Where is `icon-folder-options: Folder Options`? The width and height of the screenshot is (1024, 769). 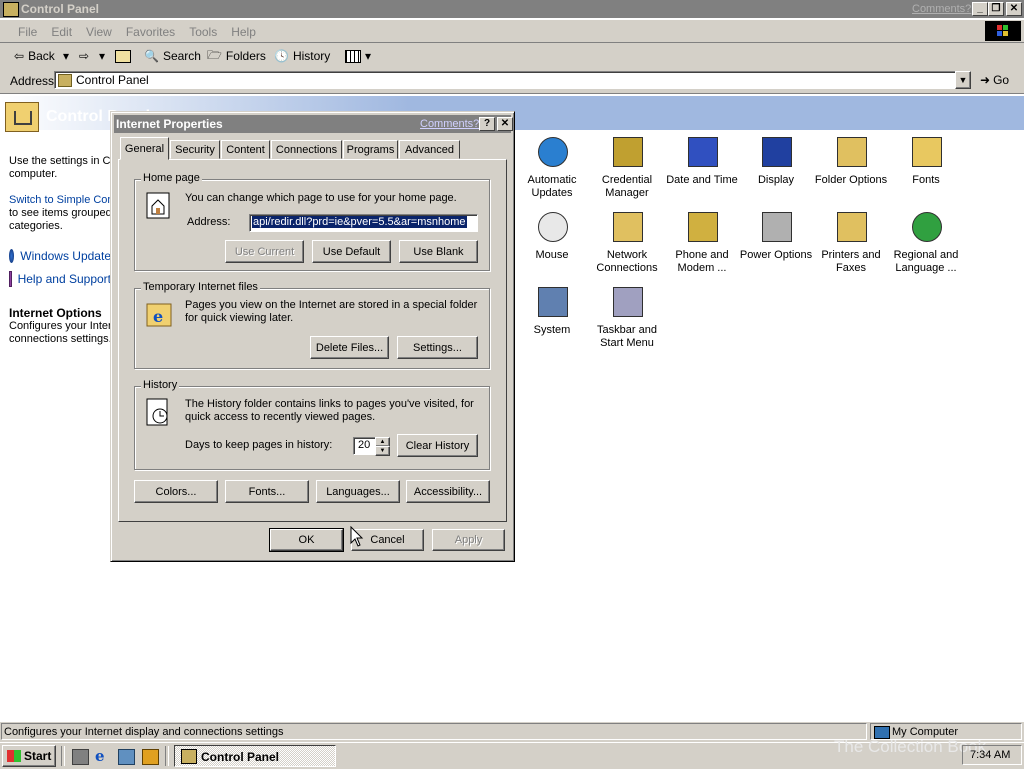 icon-folder-options: Folder Options is located at coordinates (851, 160).